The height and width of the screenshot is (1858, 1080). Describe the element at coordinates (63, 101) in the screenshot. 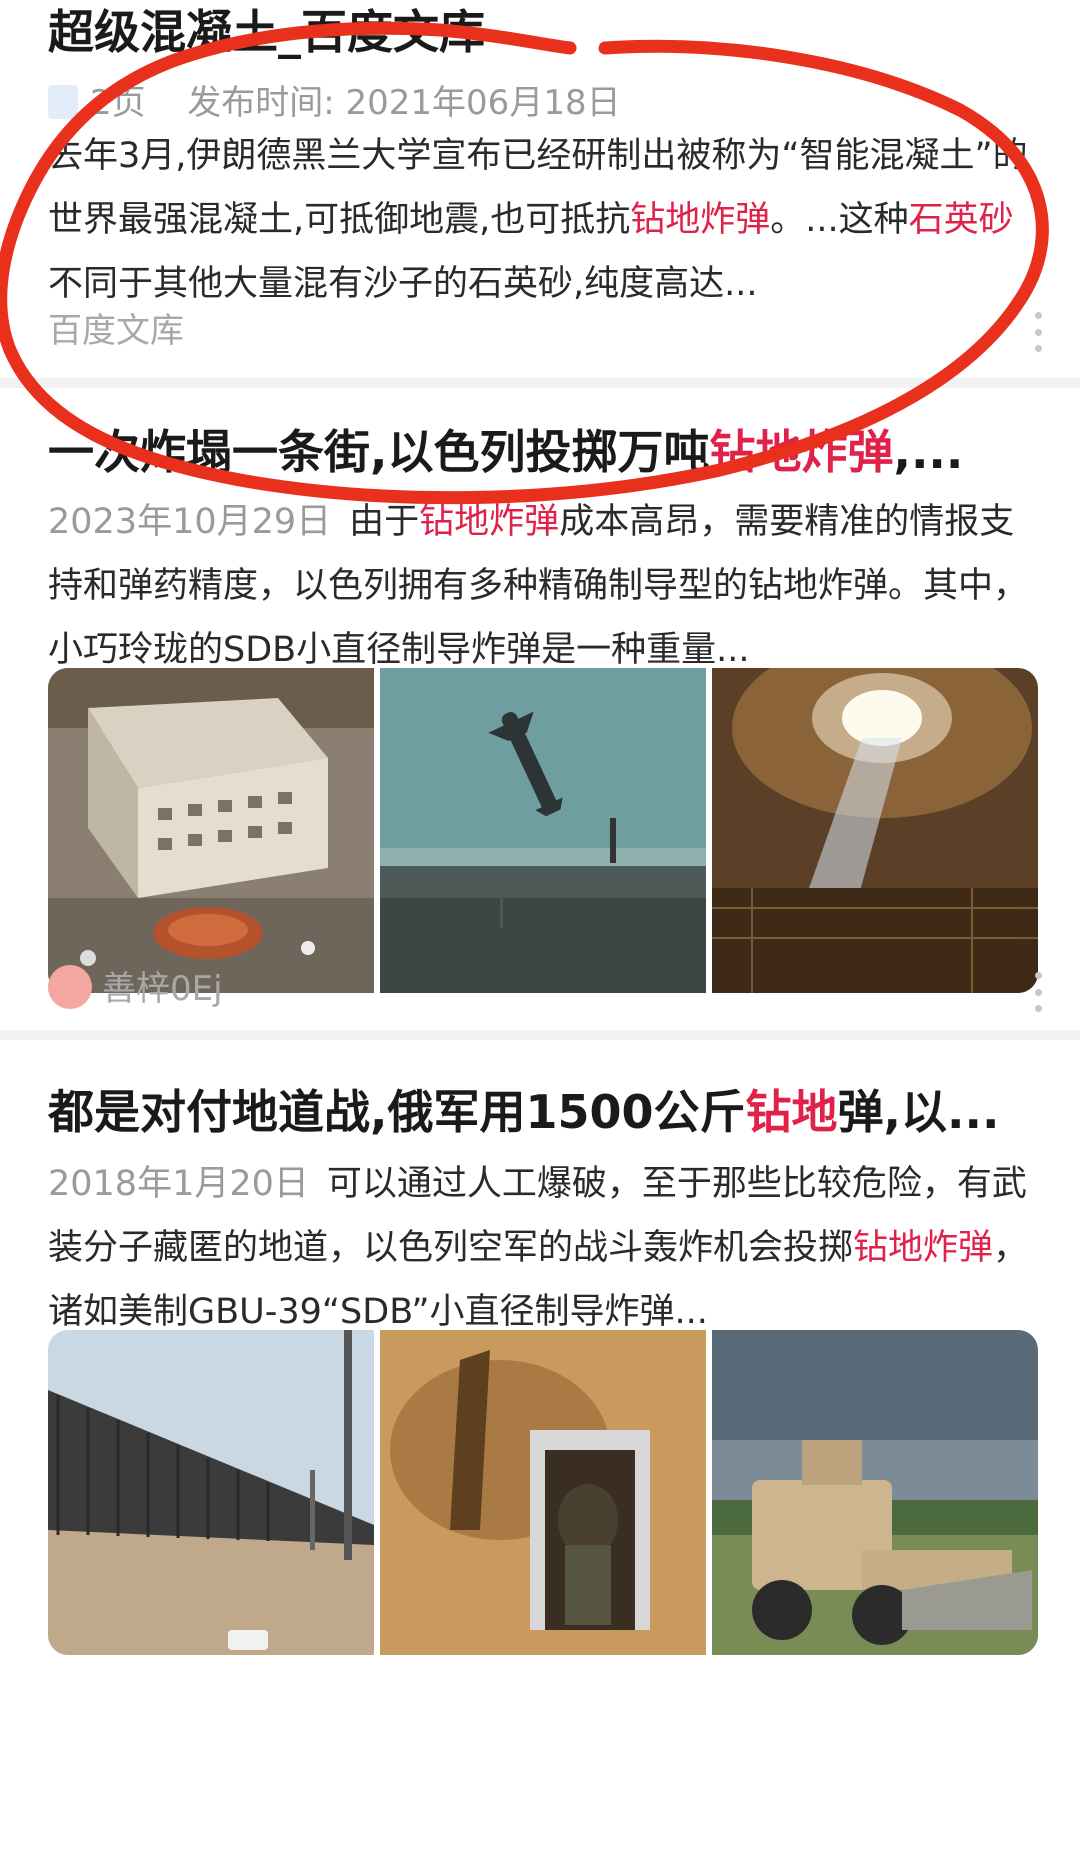

I see `document-icon` at that location.